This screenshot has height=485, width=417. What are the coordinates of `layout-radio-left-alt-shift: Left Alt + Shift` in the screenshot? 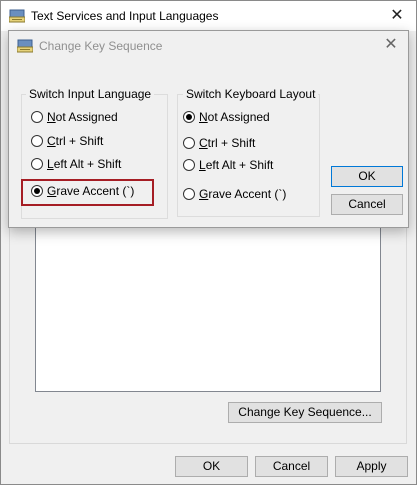 It's located at (228, 165).